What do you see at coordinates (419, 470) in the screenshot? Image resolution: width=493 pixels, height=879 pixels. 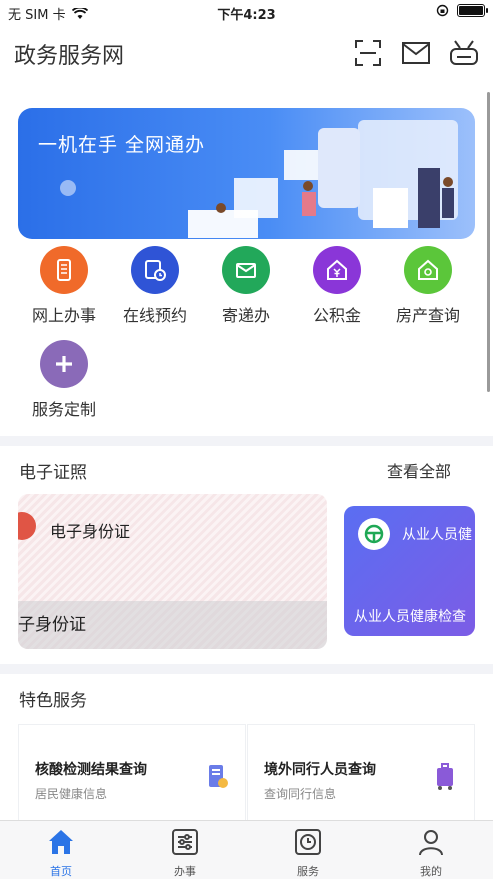 I see `view-all-link: 查看全部` at bounding box center [419, 470].